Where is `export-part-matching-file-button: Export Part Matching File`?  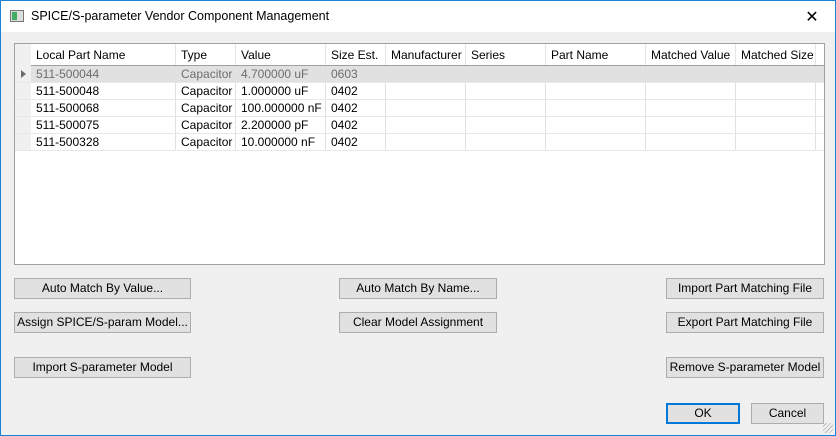
export-part-matching-file-button: Export Part Matching File is located at coordinates (745, 322).